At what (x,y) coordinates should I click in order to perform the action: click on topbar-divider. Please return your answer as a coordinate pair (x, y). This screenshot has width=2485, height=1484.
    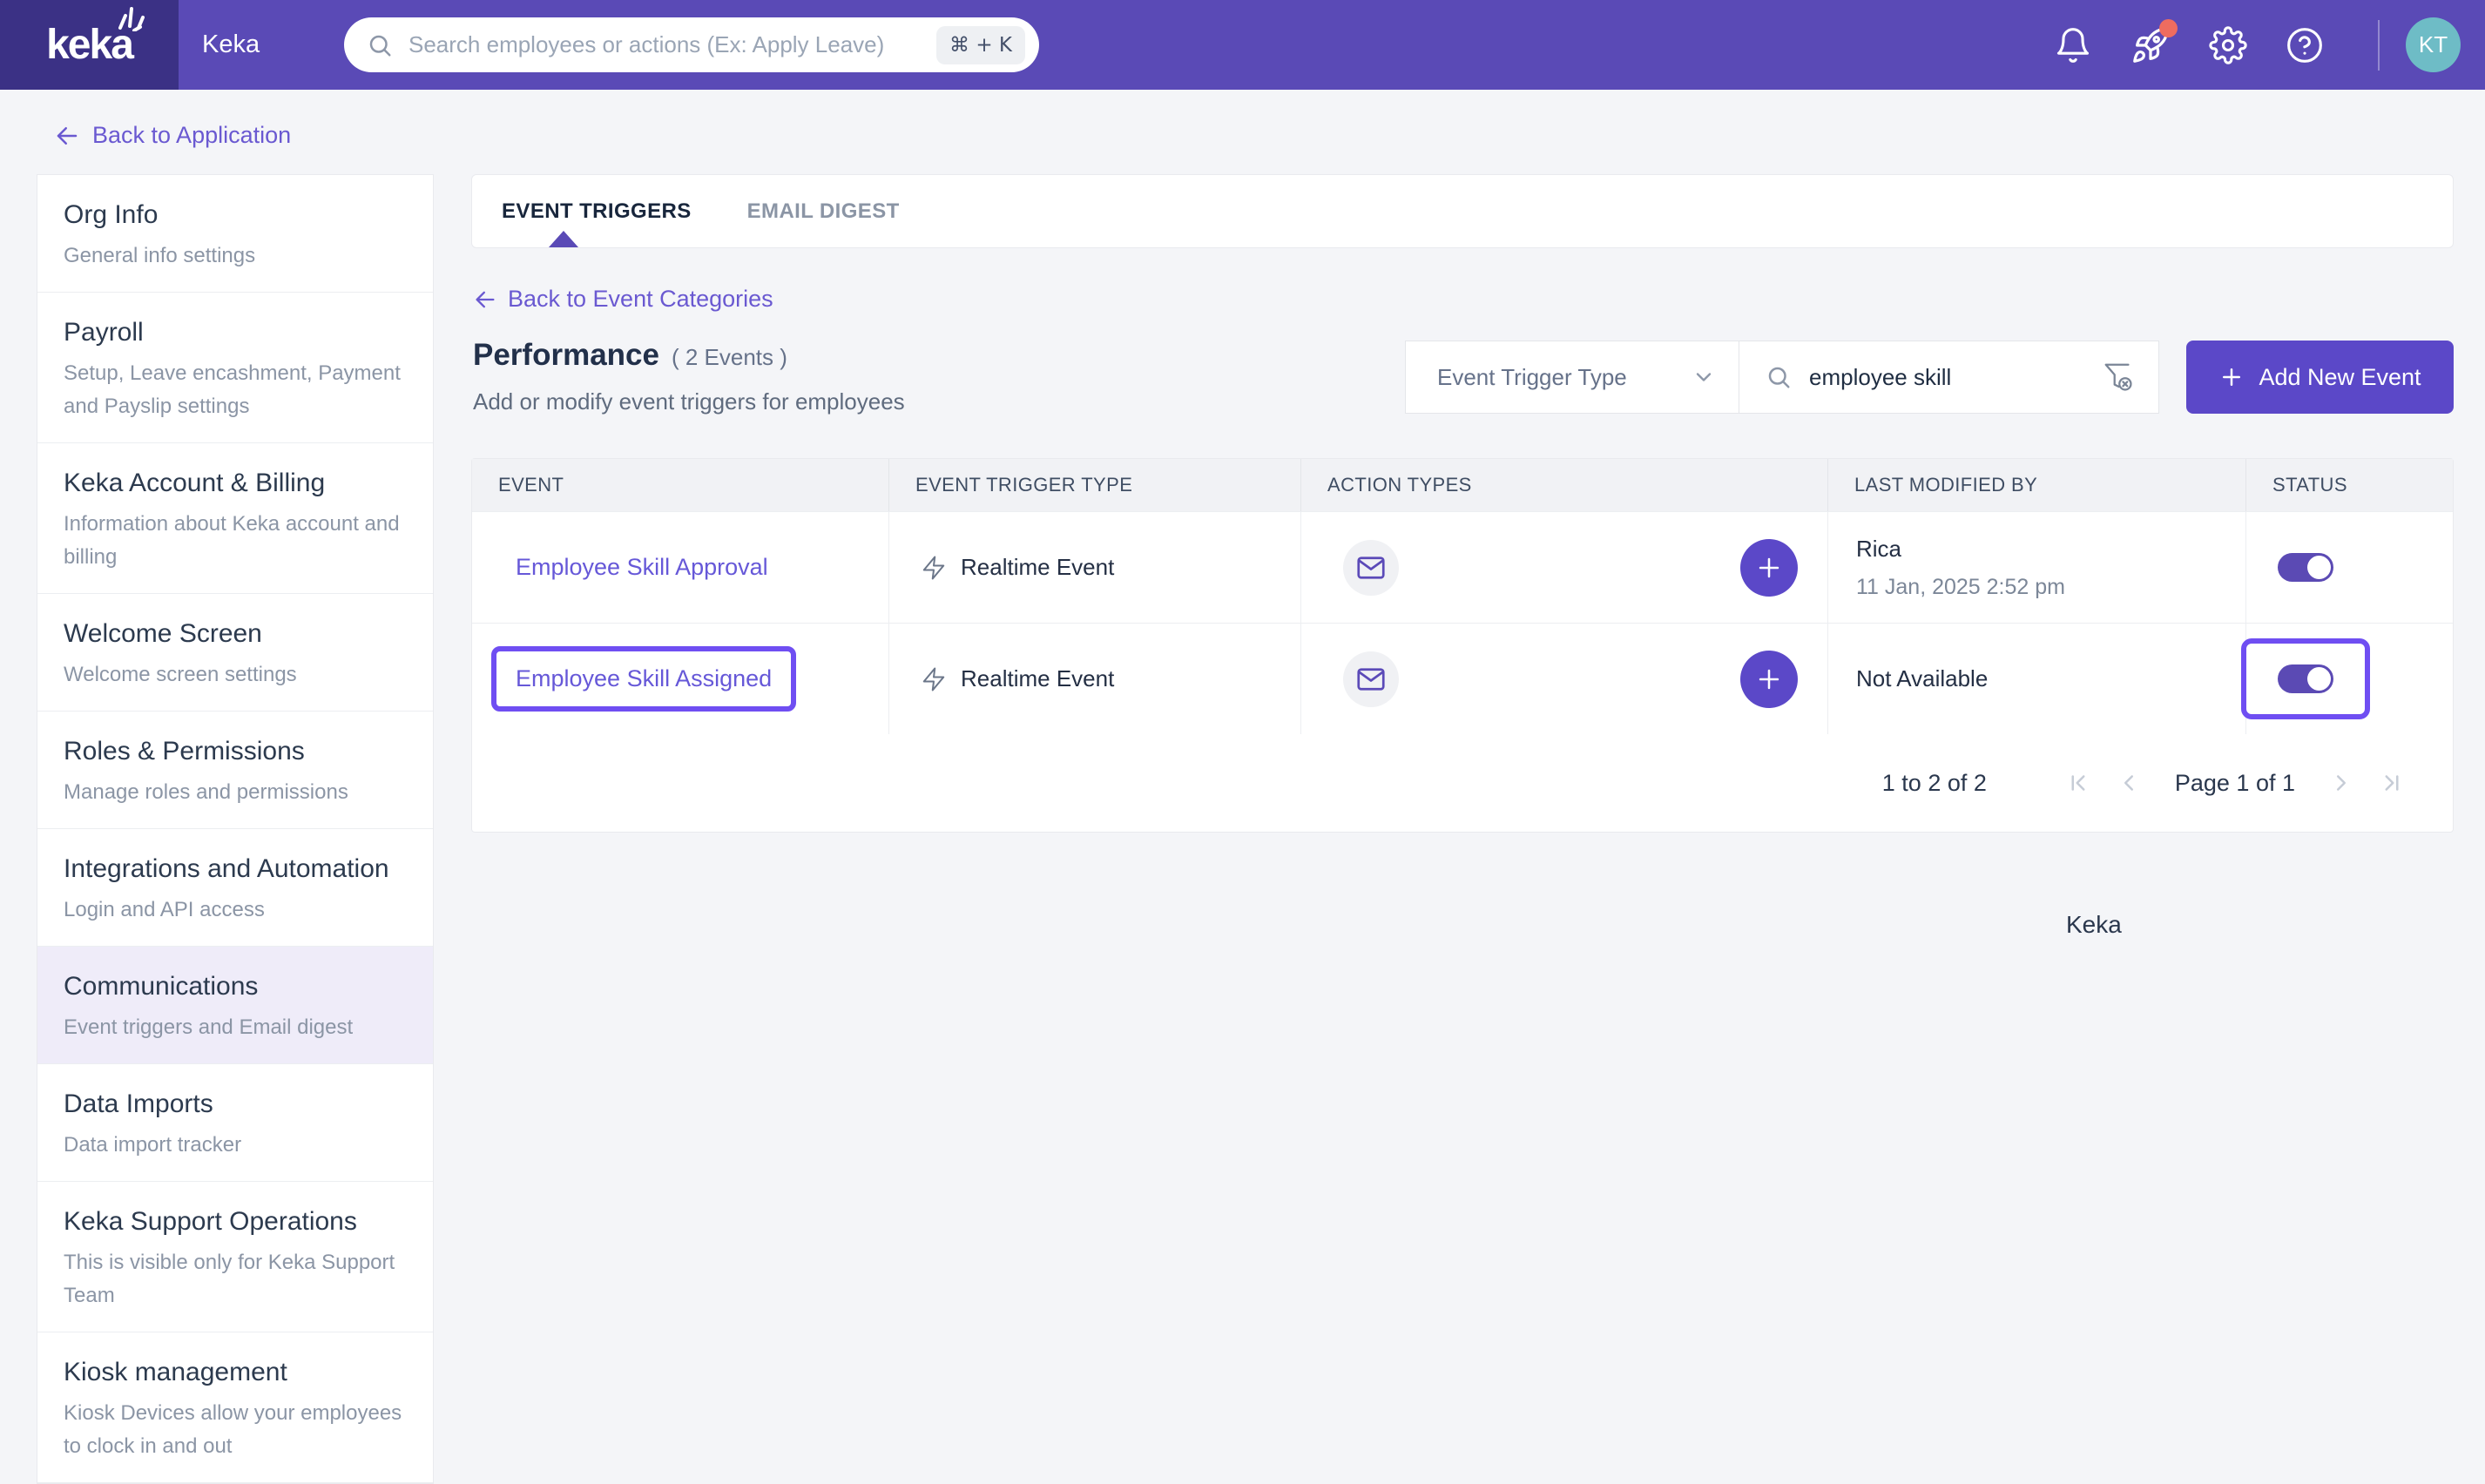
    Looking at the image, I should click on (2379, 45).